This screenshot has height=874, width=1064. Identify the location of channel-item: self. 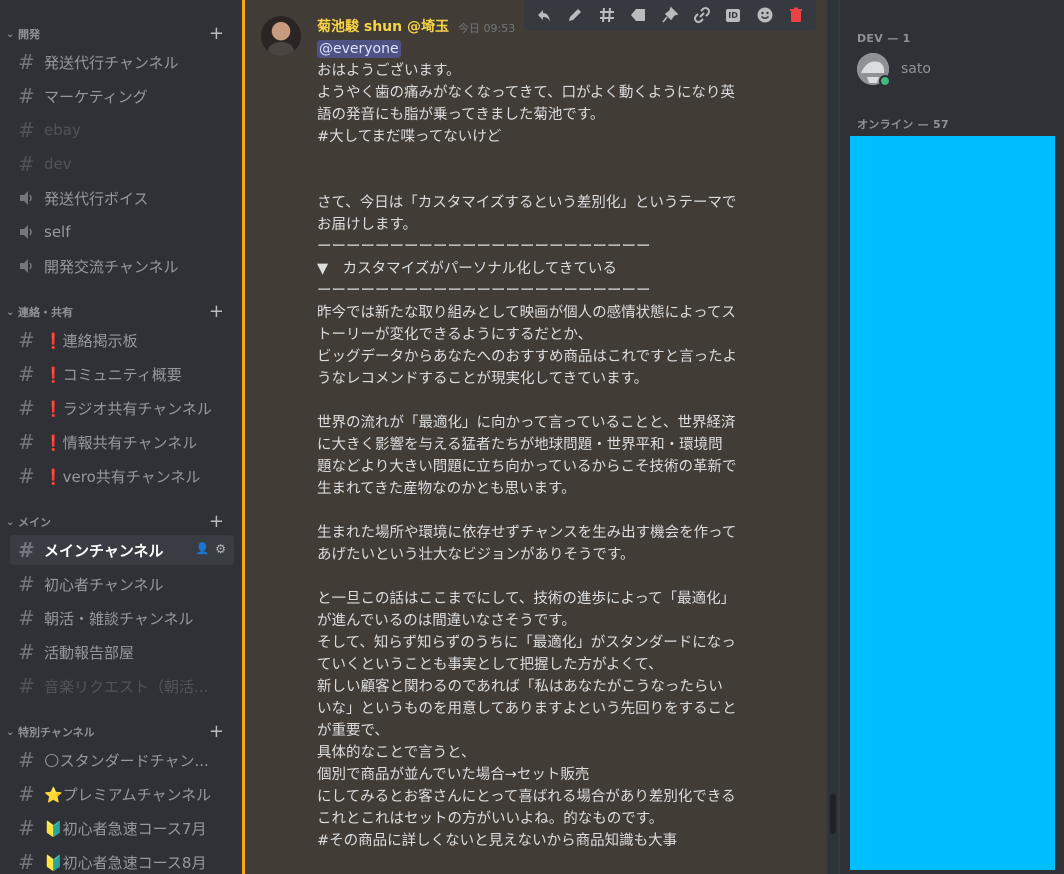
(122, 232).